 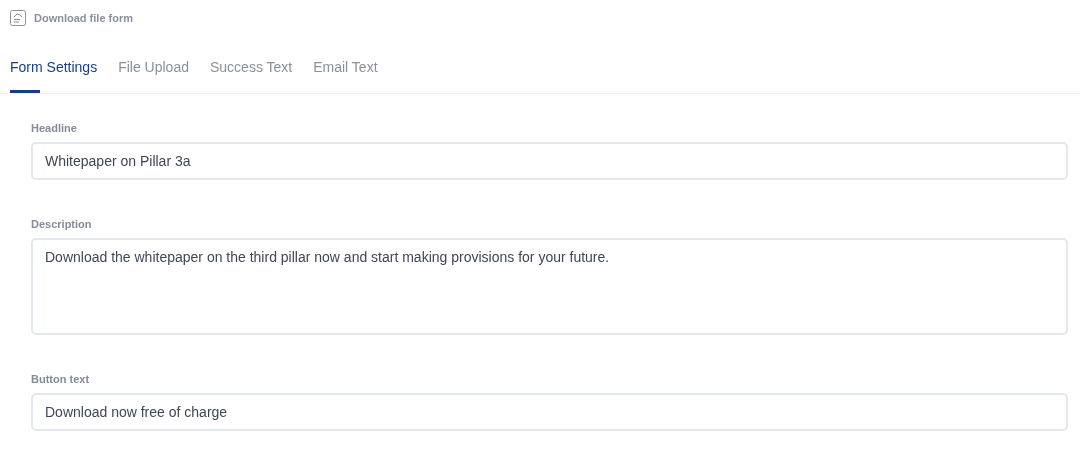 I want to click on form-title: Download file form, so click(x=83, y=18).